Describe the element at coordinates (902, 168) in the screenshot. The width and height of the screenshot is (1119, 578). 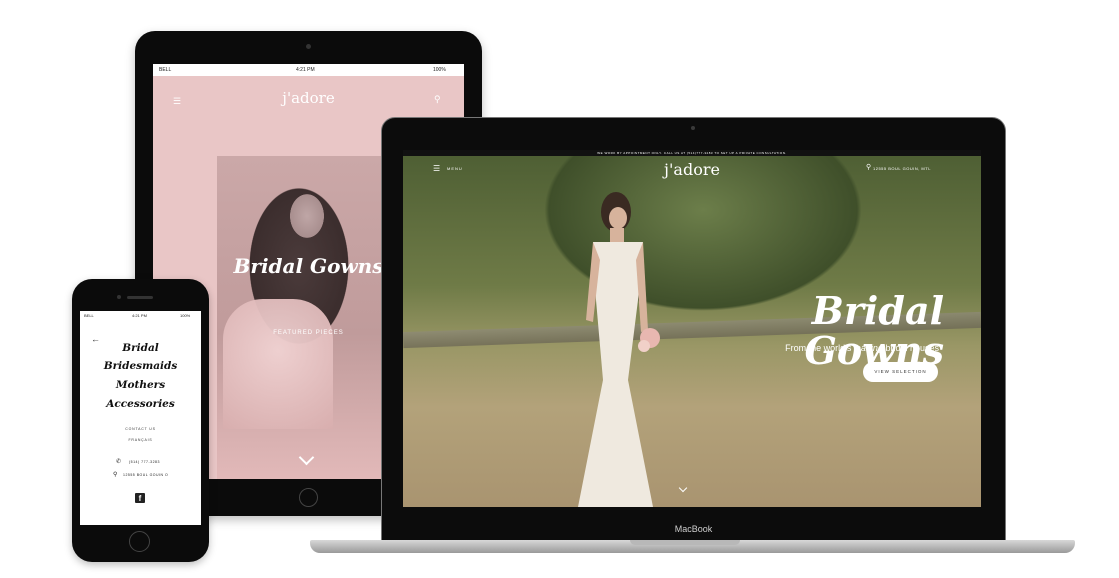
I see `store-address: 12555 BOUL GOUIN, MTL` at that location.